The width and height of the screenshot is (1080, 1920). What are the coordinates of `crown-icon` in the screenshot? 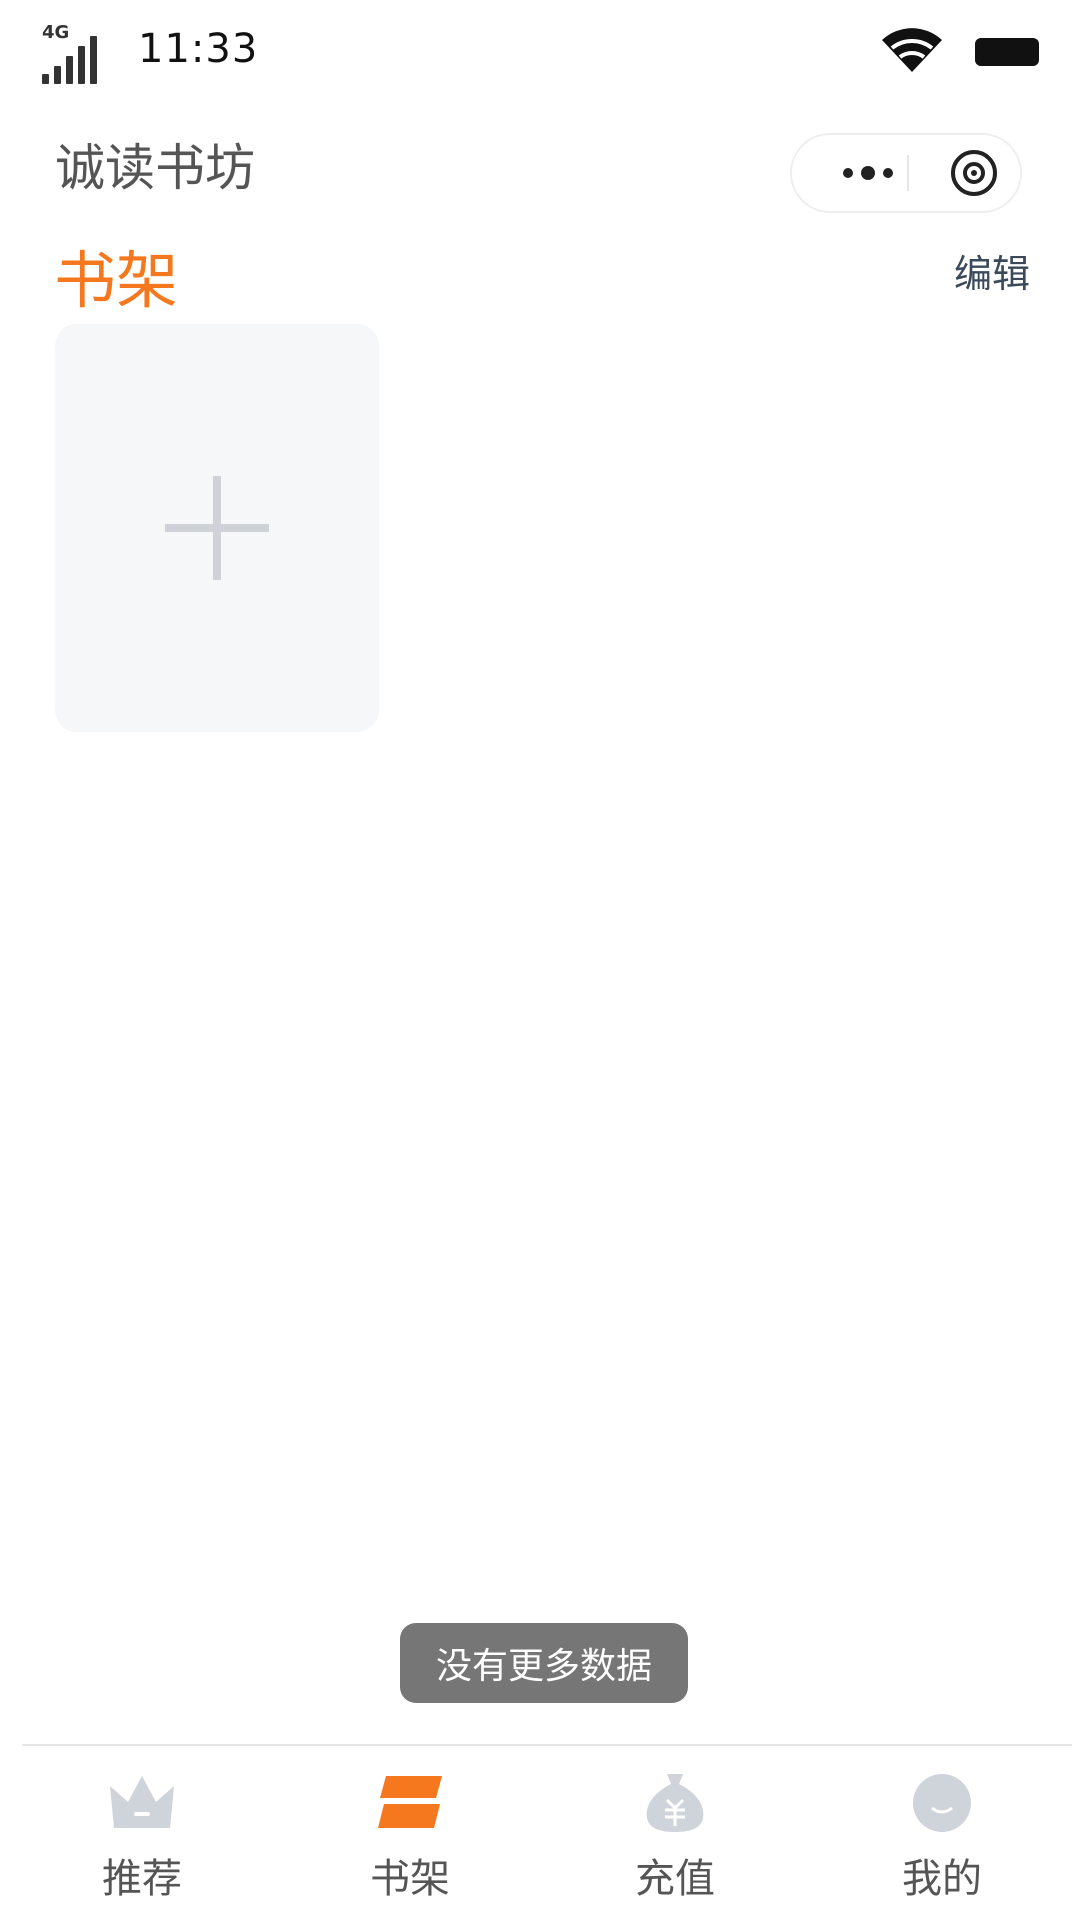 It's located at (142, 1802).